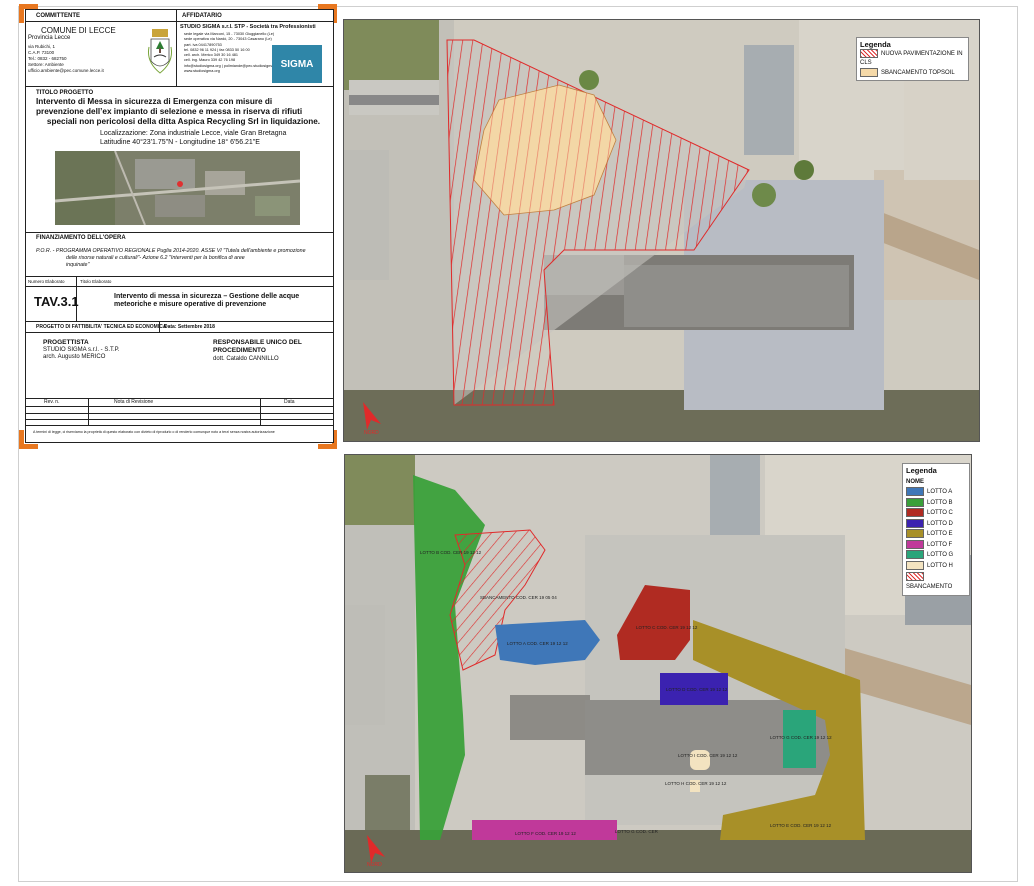  I want to click on label-lotto-i: LOTTO I COD. CER 19 12 12, so click(708, 755).